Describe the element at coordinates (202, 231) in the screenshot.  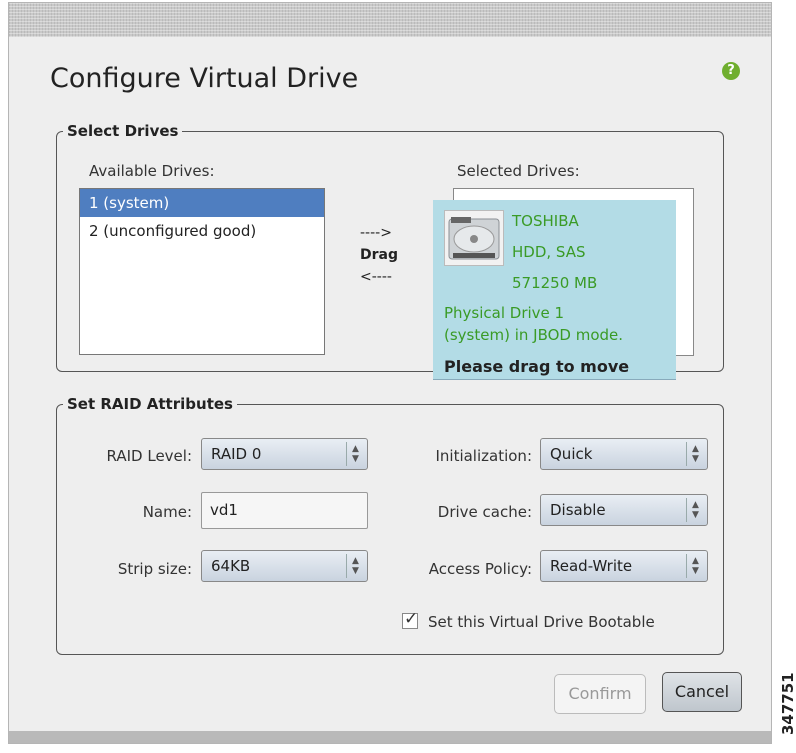
I see `list-item: 2 (unconfigured good)` at that location.